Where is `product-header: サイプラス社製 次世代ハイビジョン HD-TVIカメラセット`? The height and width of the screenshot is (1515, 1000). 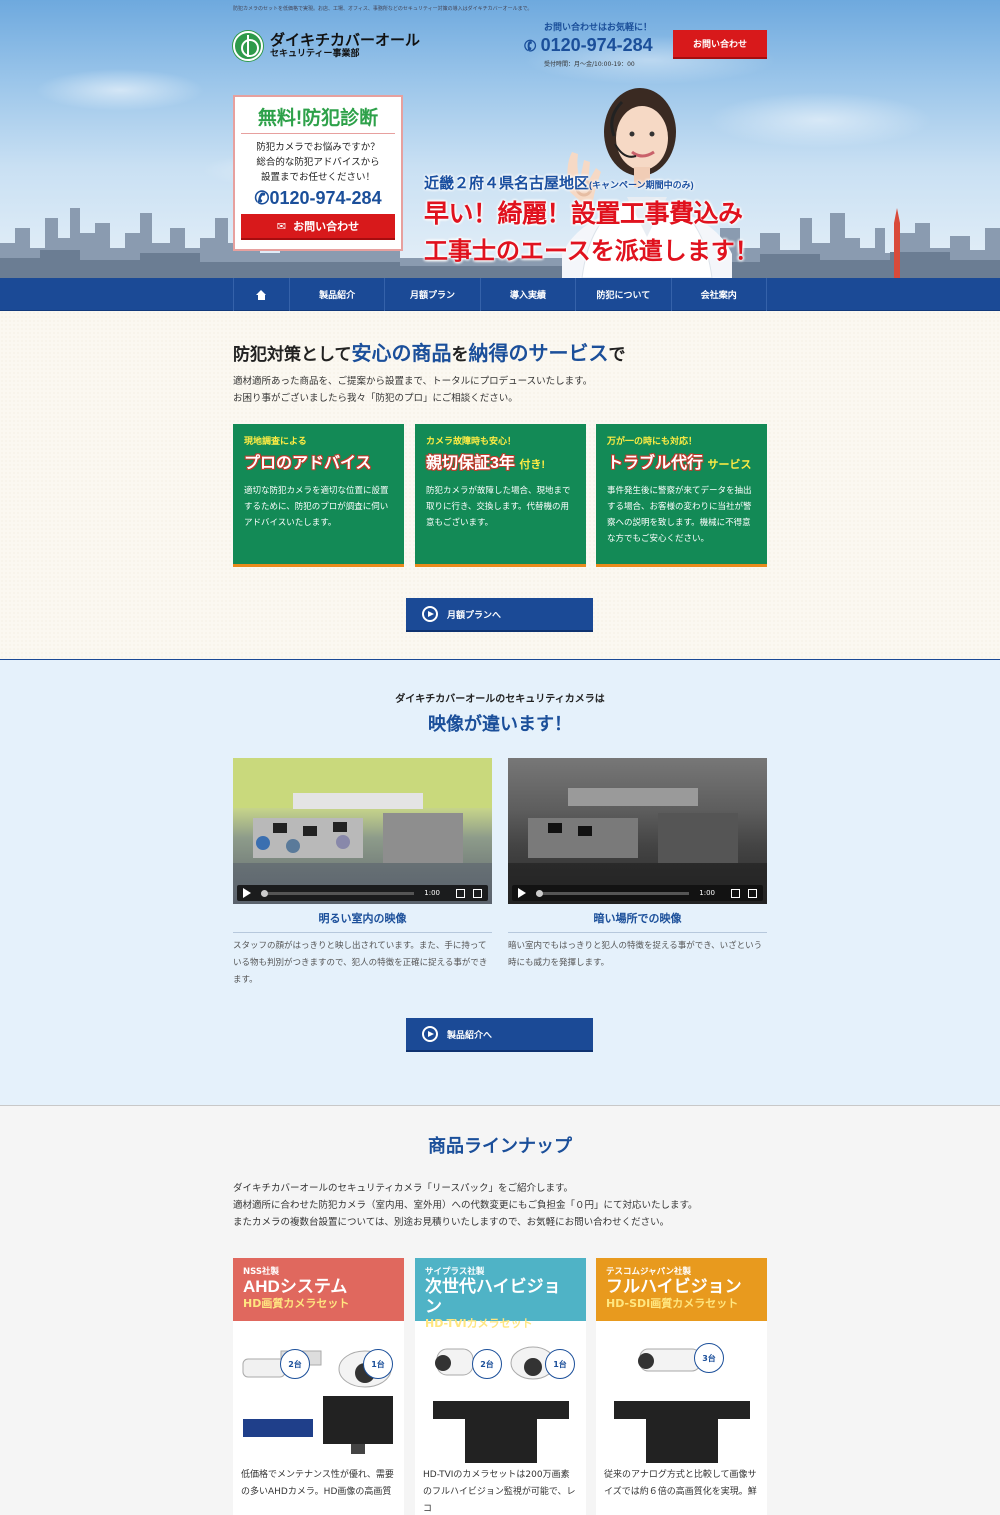 product-header: サイプラス社製 次世代ハイビジョン HD-TVIカメラセット is located at coordinates (500, 1294).